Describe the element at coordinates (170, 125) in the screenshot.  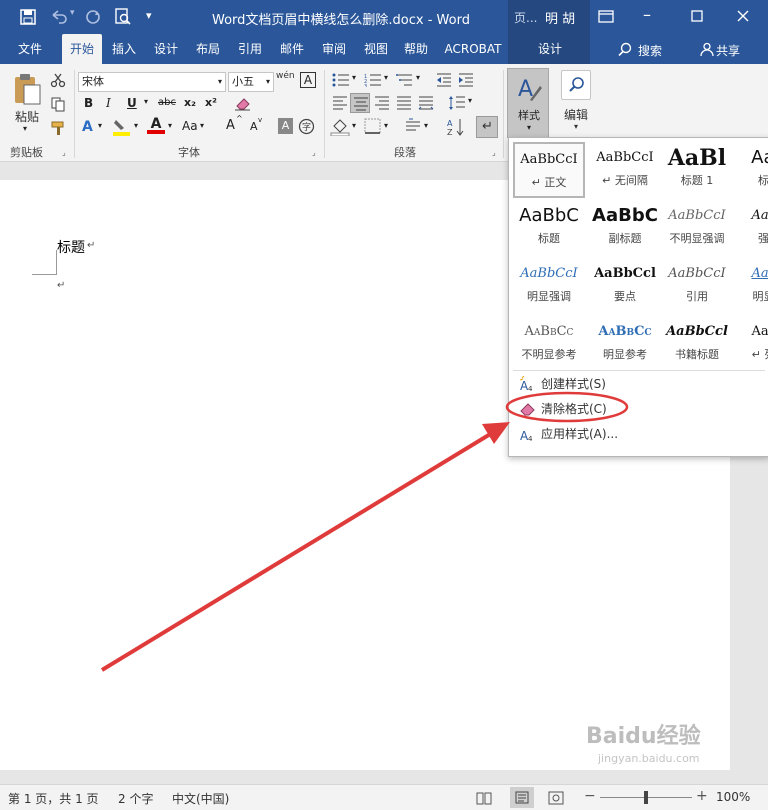
I see `font-color-dropdown-icon: ▾` at that location.